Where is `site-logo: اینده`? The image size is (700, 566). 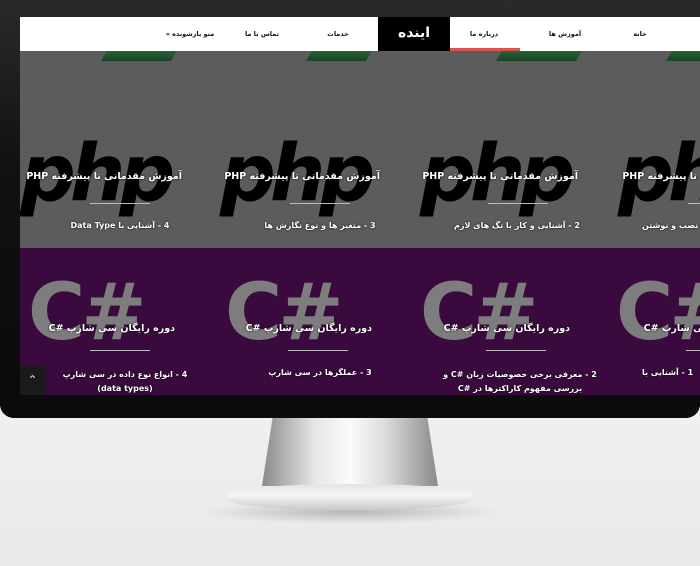
site-logo: اینده is located at coordinates (414, 34).